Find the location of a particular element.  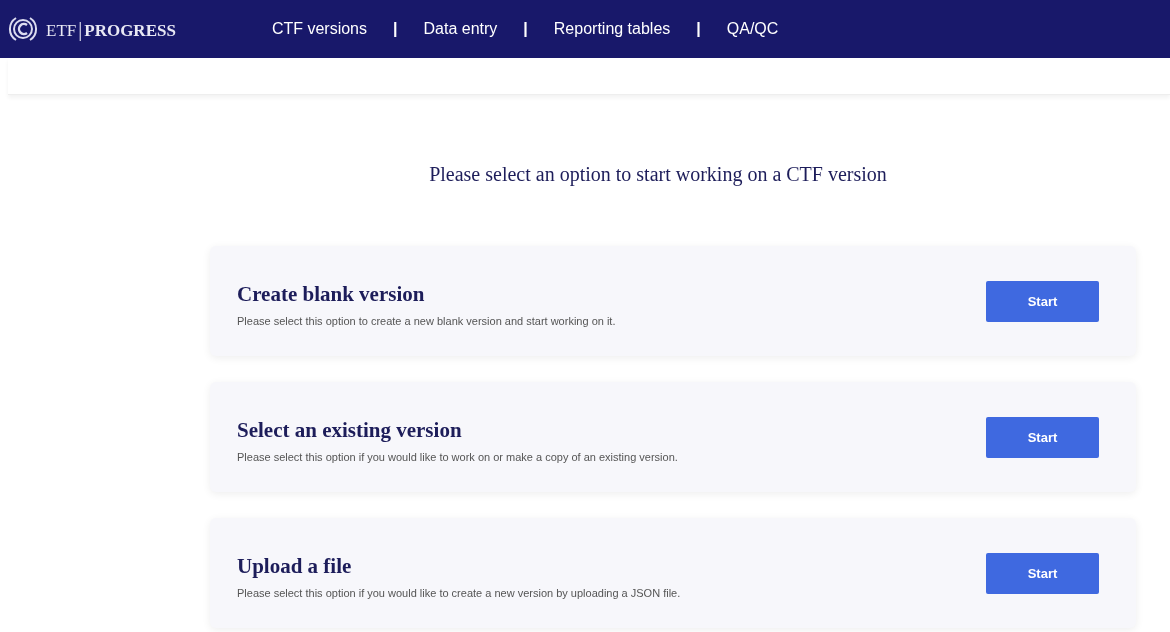

option-description: Please select this option to create a new blank version and start working on it. is located at coordinates (426, 320).